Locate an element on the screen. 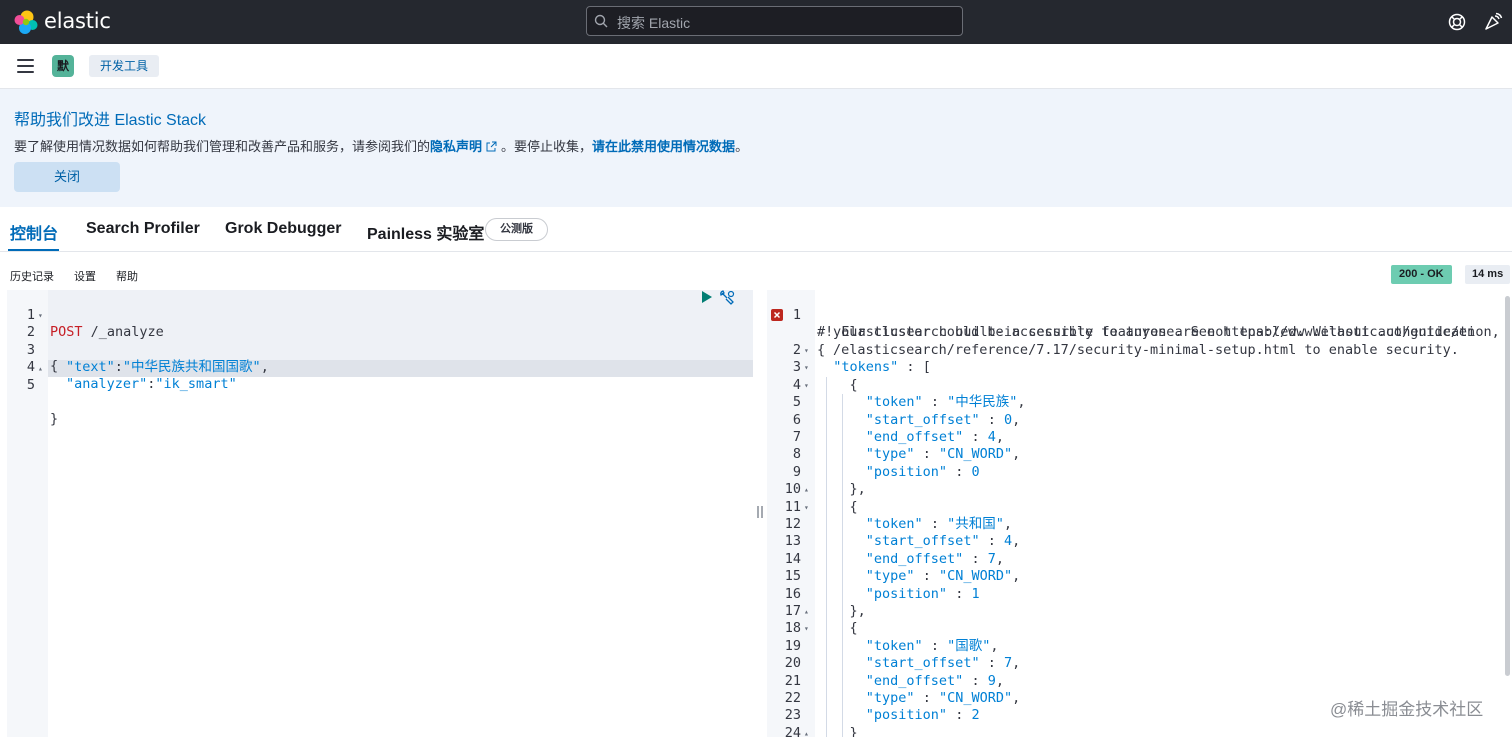 This screenshot has height=737, width=1512. privacy-statement-link: 隐私声明 is located at coordinates (456, 146).